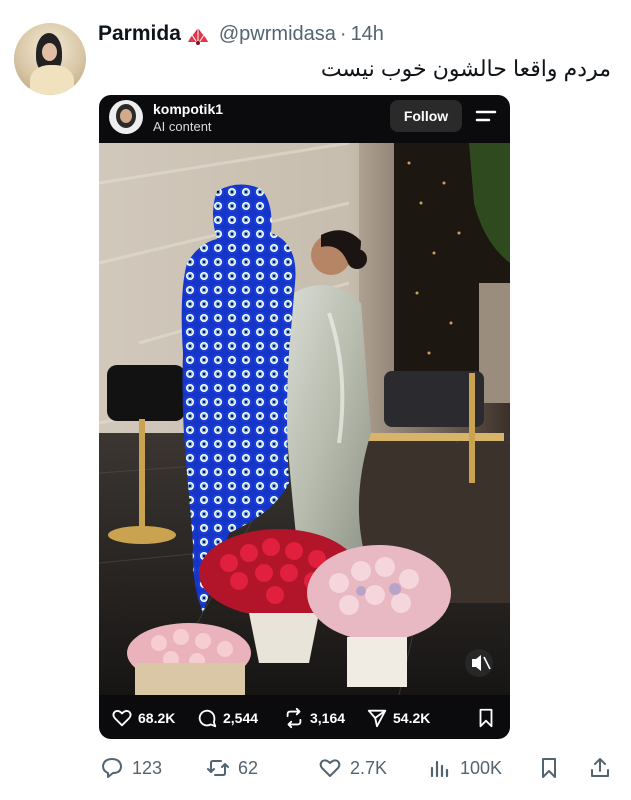 The width and height of the screenshot is (631, 800). I want to click on embedded-share-action: 54.2K, so click(398, 718).